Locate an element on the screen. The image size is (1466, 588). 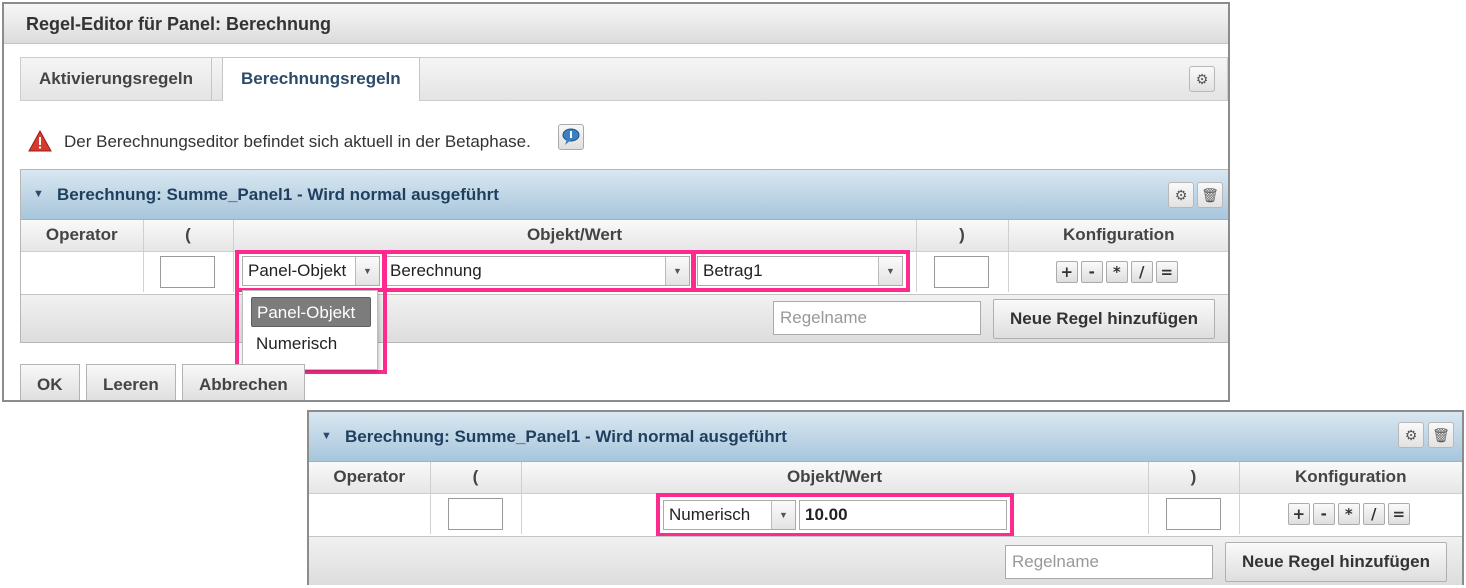
numeric-value-input: 10.00 is located at coordinates (903, 515).